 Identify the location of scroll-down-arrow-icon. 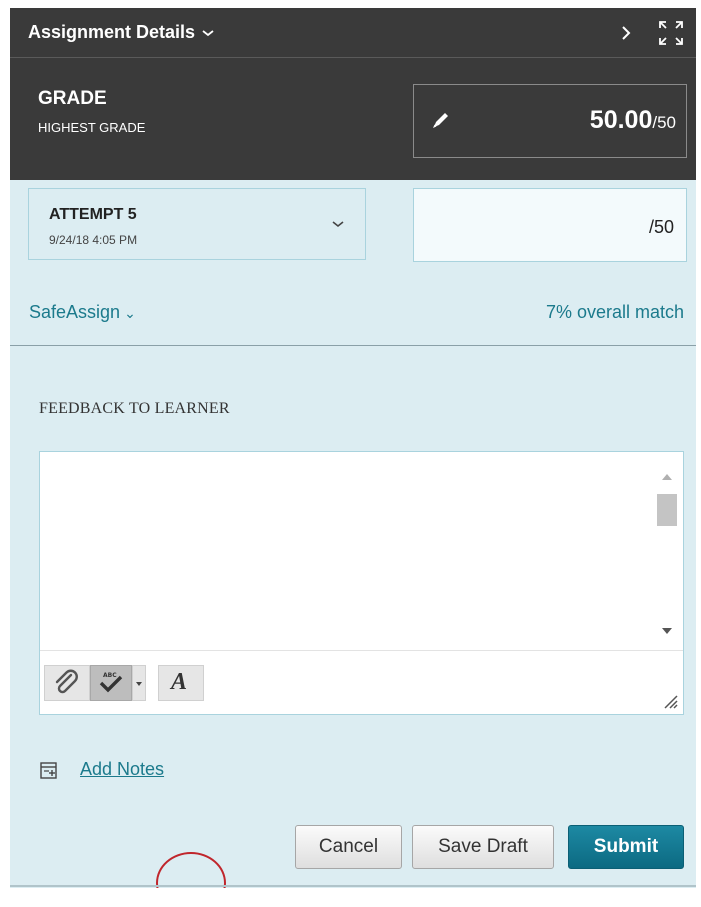
(667, 631).